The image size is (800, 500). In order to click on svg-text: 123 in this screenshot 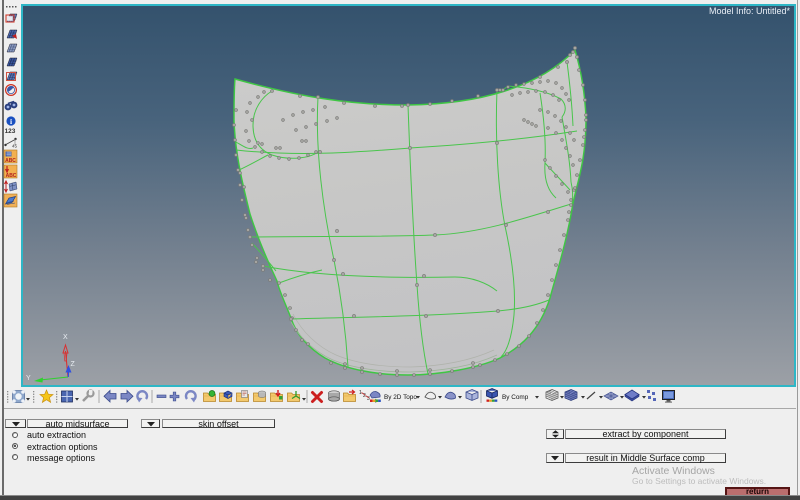, I will do `click(10, 131)`.